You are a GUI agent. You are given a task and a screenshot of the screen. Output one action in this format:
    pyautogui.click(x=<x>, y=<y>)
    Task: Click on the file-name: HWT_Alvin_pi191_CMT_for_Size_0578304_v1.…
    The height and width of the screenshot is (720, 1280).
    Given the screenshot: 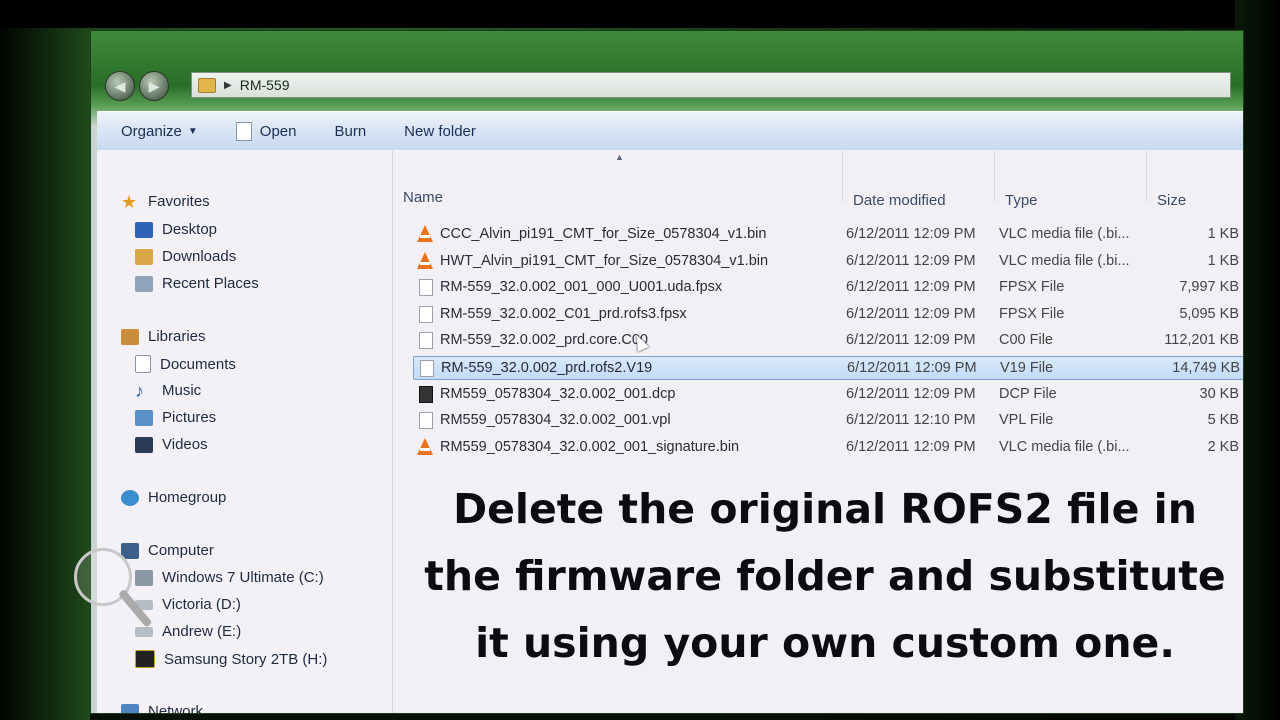 What is the action you would take?
    pyautogui.click(x=604, y=260)
    